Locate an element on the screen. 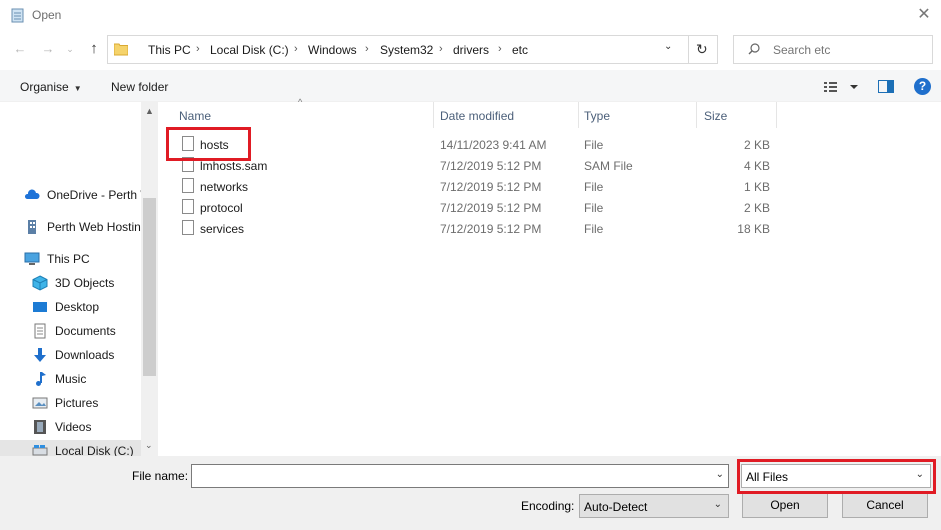 The height and width of the screenshot is (530, 941). file-type: SAM File is located at coordinates (608, 166).